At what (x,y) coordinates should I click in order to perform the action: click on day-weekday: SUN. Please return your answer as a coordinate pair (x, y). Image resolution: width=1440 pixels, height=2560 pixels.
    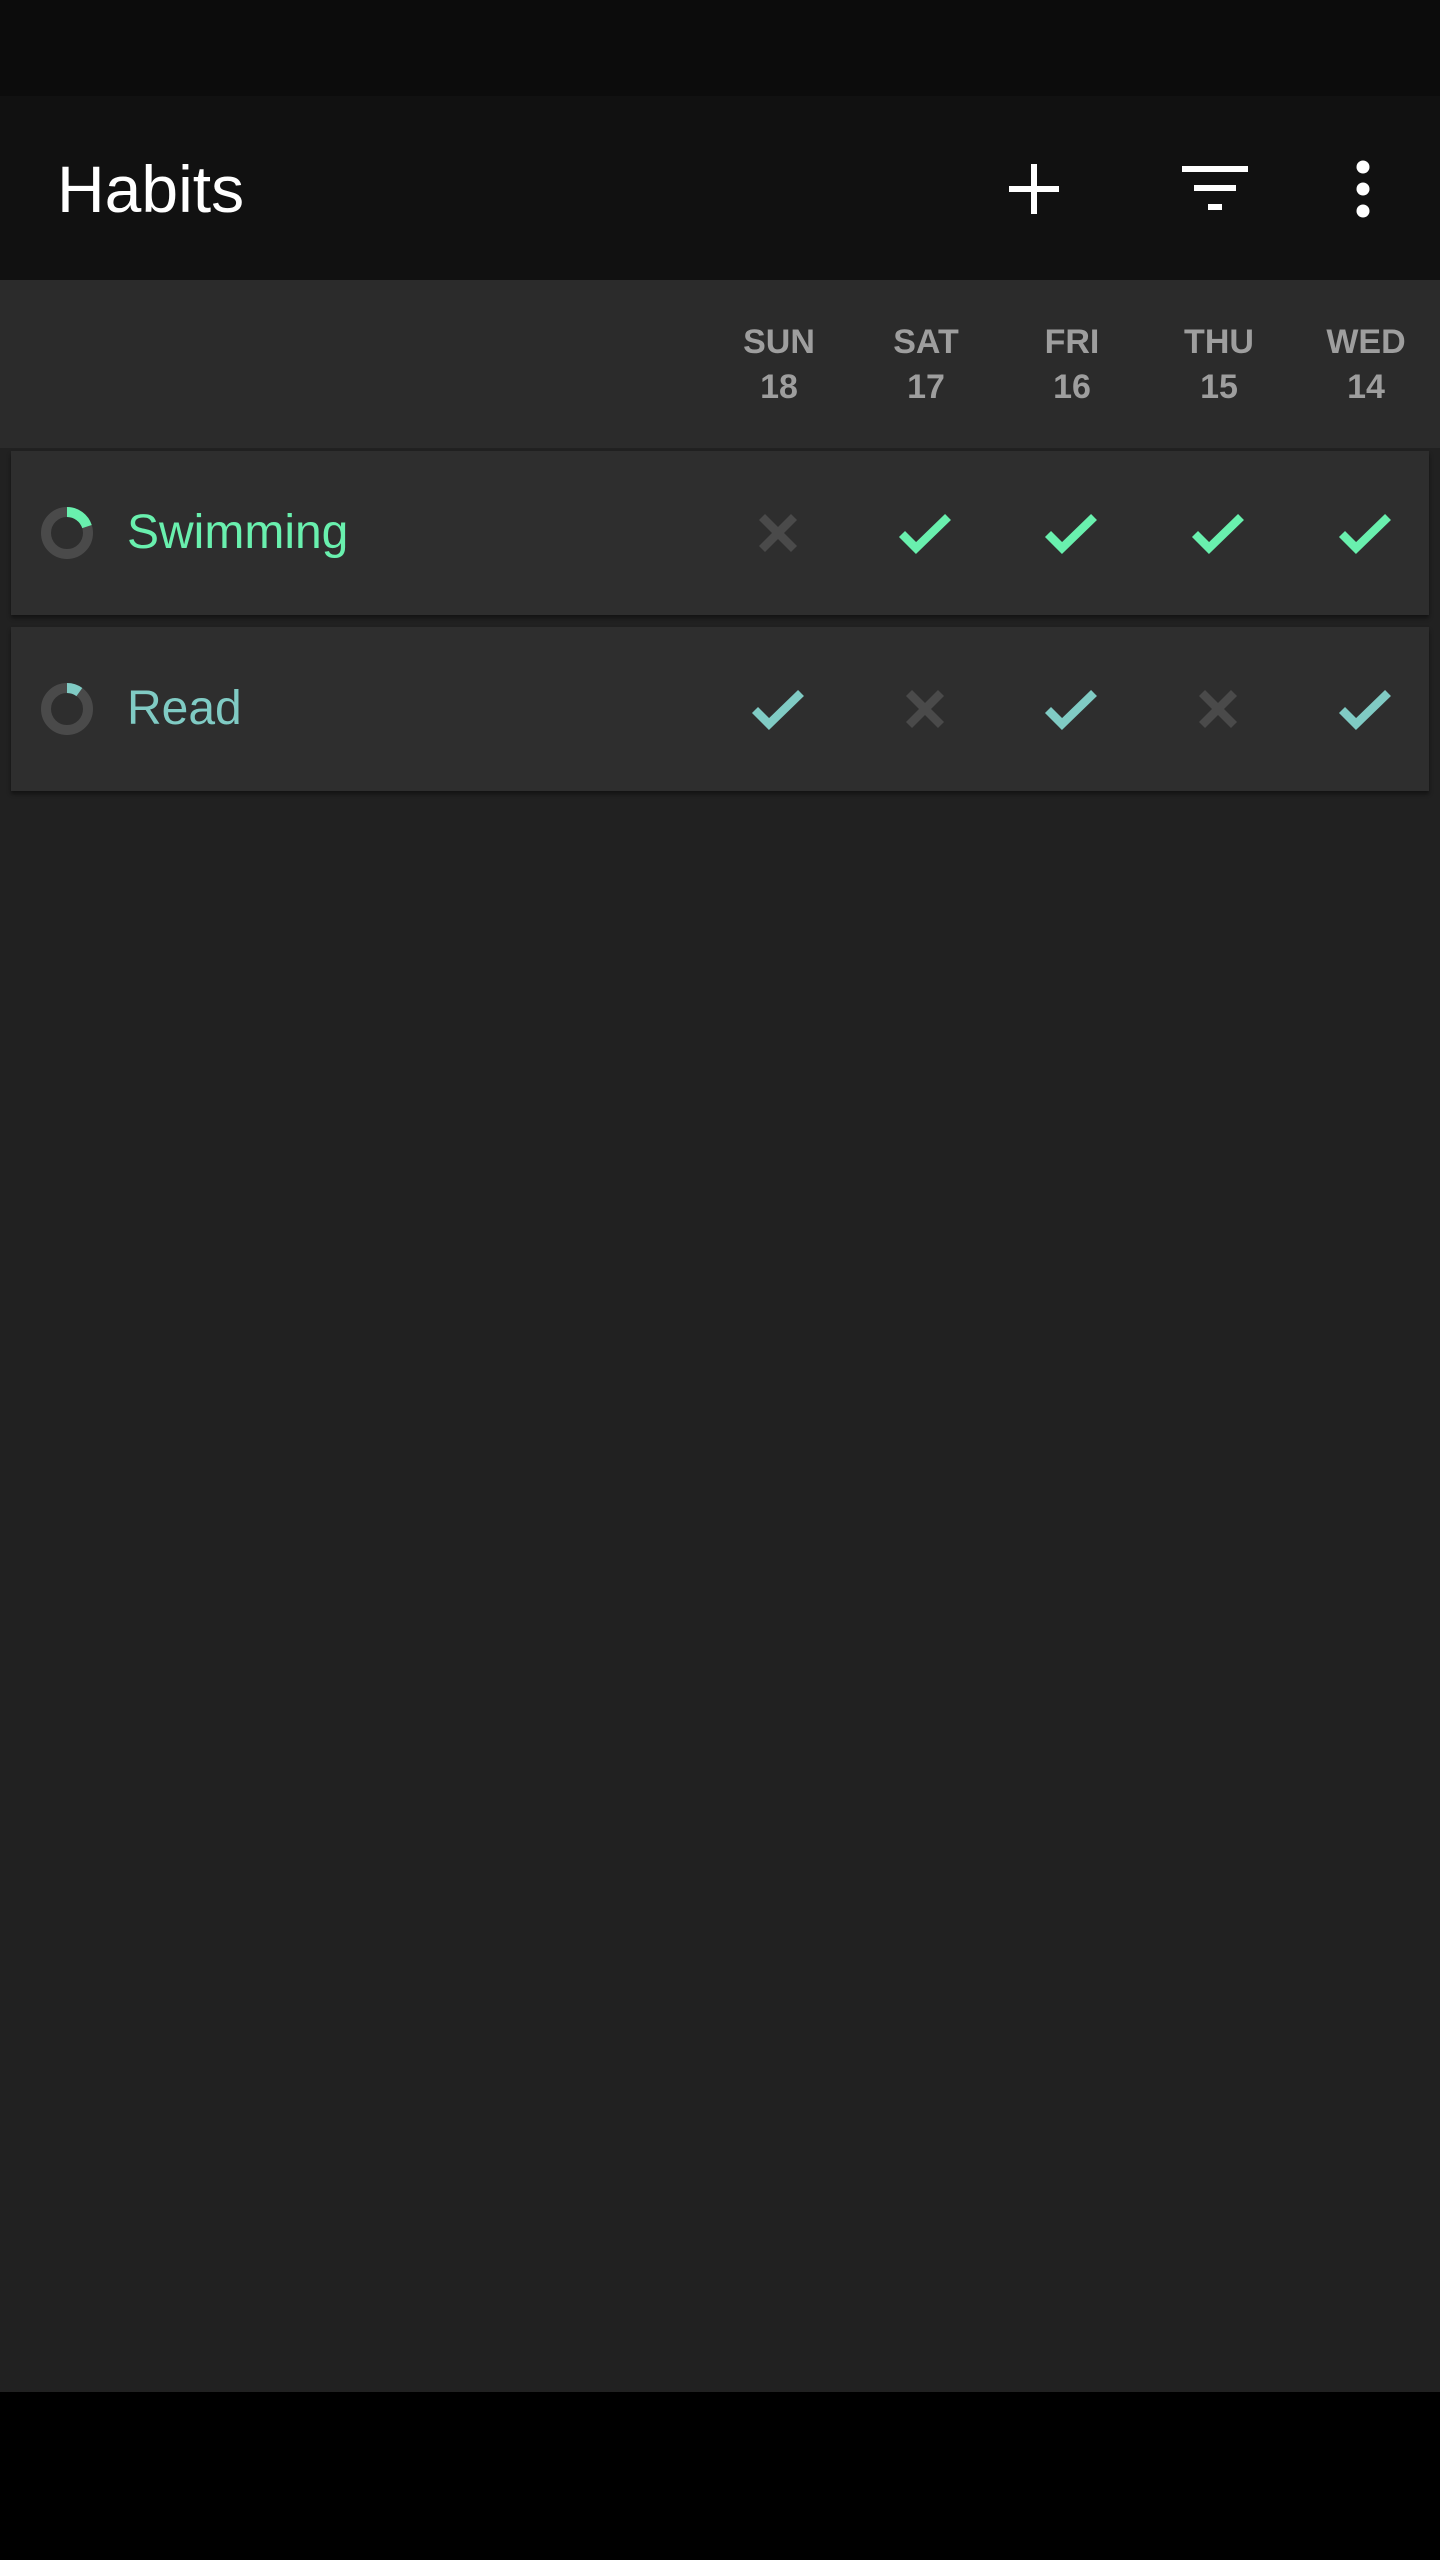
    Looking at the image, I should click on (779, 342).